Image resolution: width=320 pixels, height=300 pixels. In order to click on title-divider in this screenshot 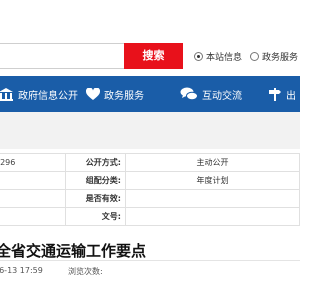, I will do `click(150, 260)`.